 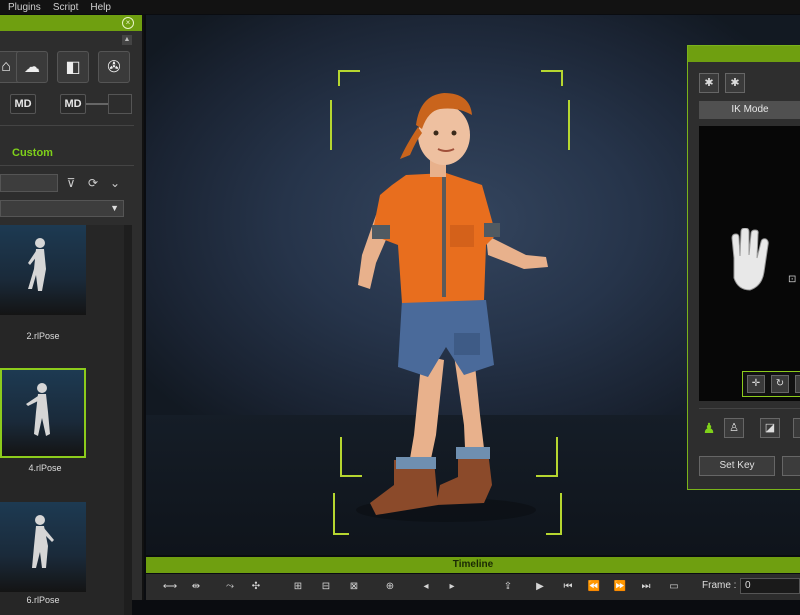 What do you see at coordinates (770, 586) in the screenshot?
I see `frame-input: 0` at bounding box center [770, 586].